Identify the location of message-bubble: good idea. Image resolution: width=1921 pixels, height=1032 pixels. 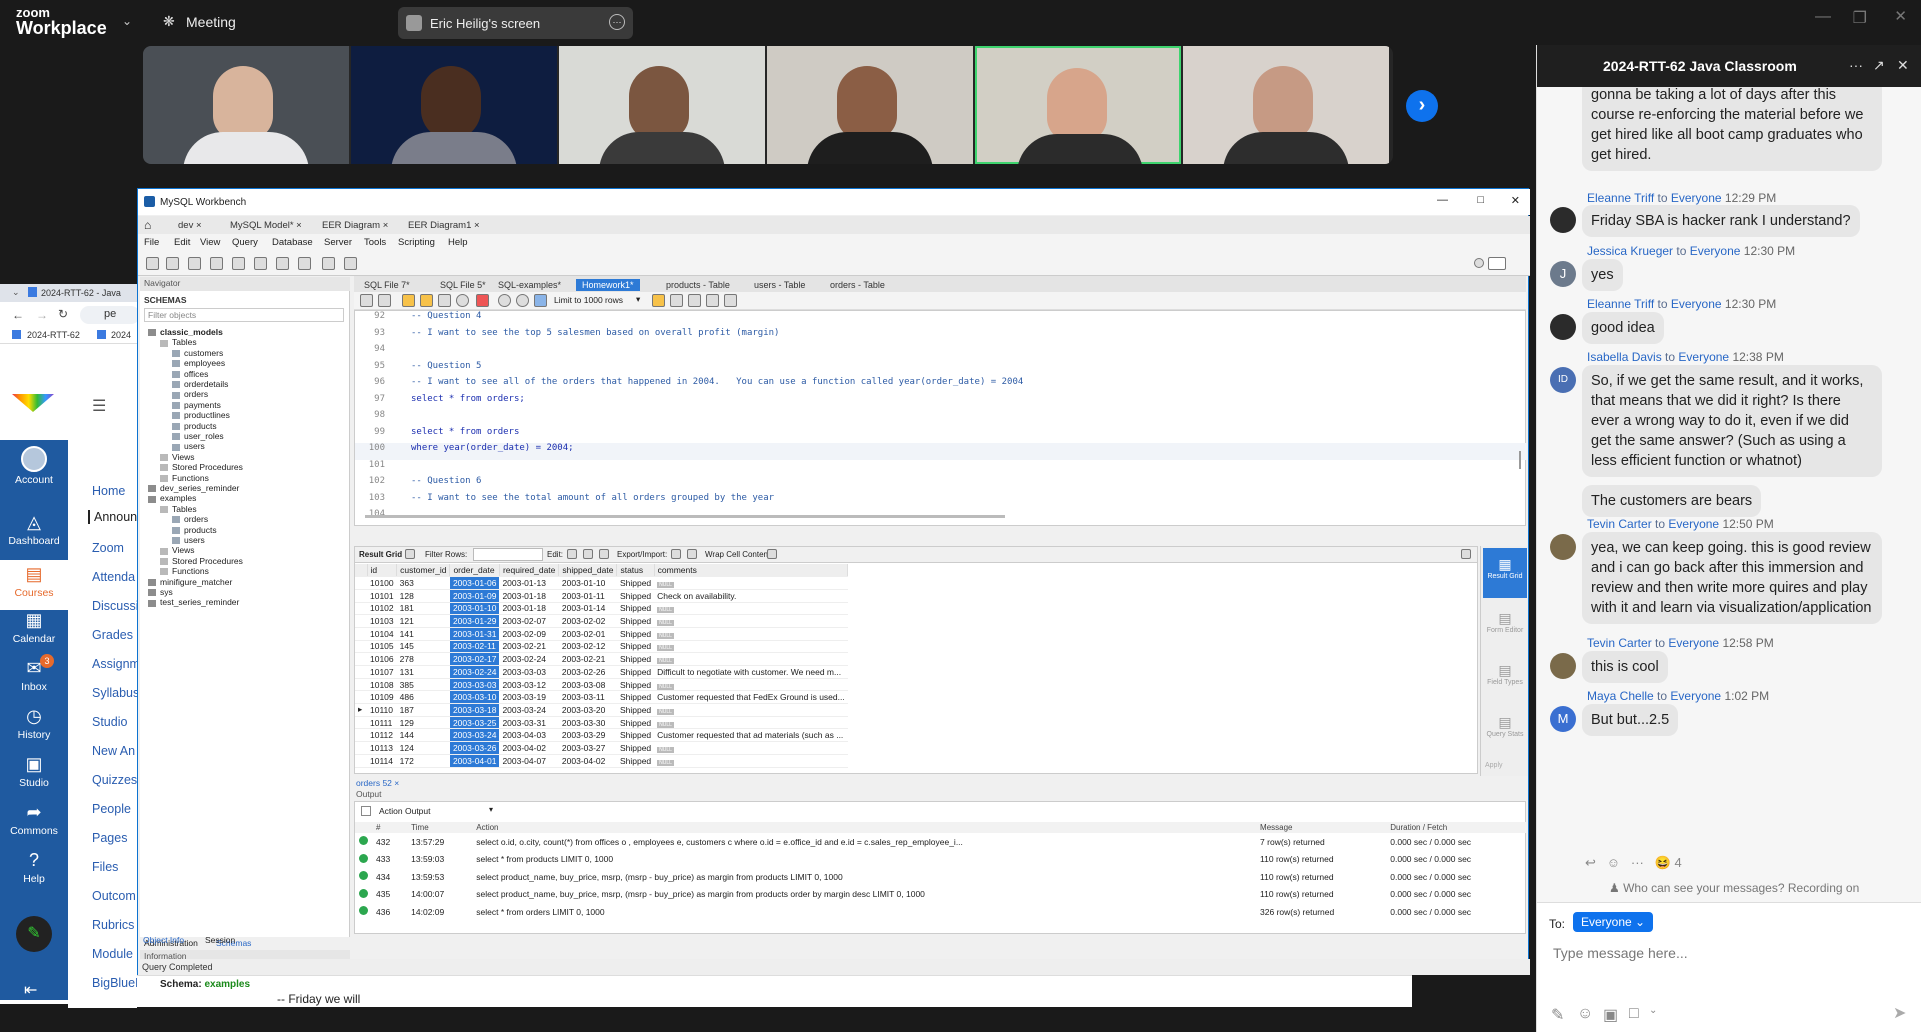
(1623, 328).